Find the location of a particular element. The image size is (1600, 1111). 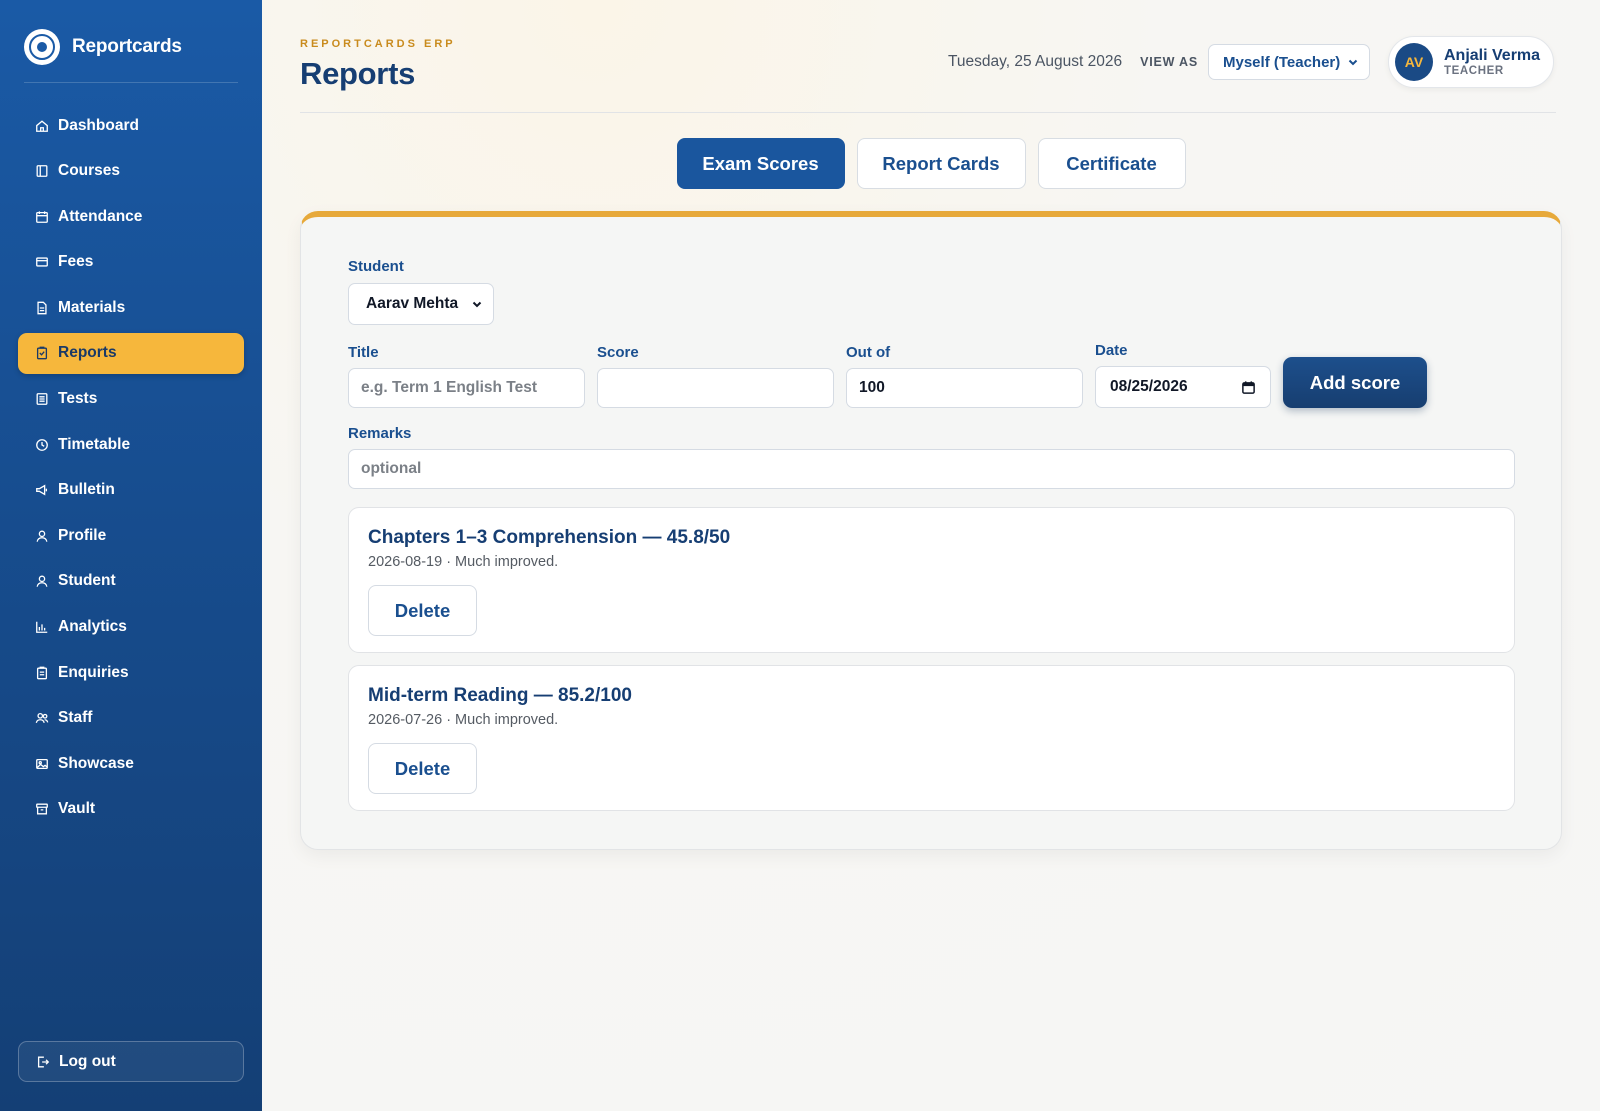

sidebar-item-materials: Materials is located at coordinates (131, 307).